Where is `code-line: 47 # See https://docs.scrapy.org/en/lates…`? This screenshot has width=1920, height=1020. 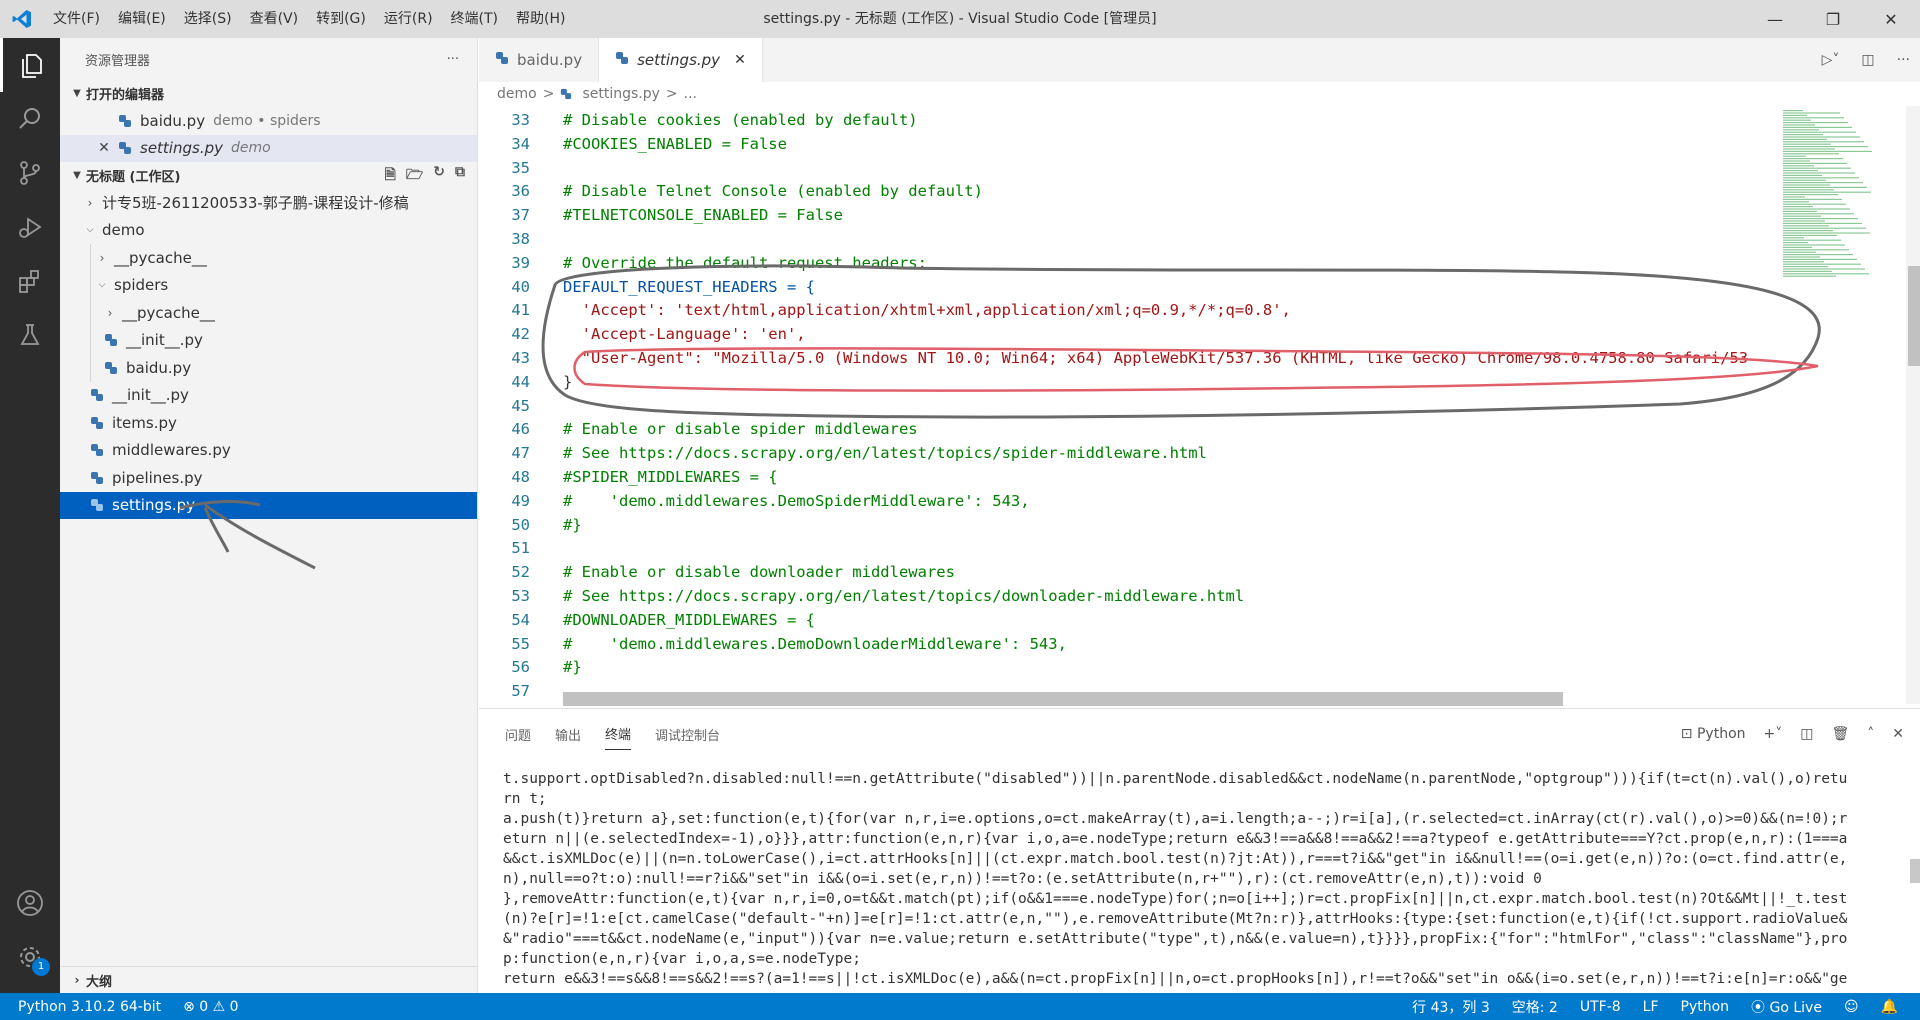
code-line: 47 # See https://docs.scrapy.org/en/lates… is located at coordinates (1129, 453).